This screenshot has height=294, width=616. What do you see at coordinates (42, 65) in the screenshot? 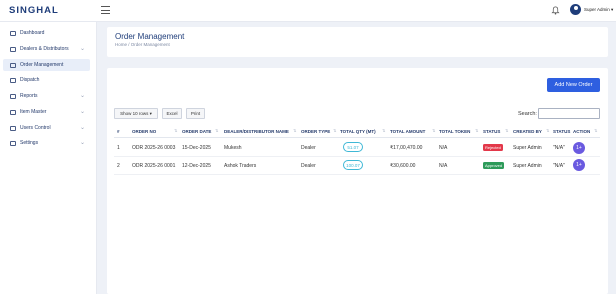
I see `sidebar-item-label: Order Management` at bounding box center [42, 65].